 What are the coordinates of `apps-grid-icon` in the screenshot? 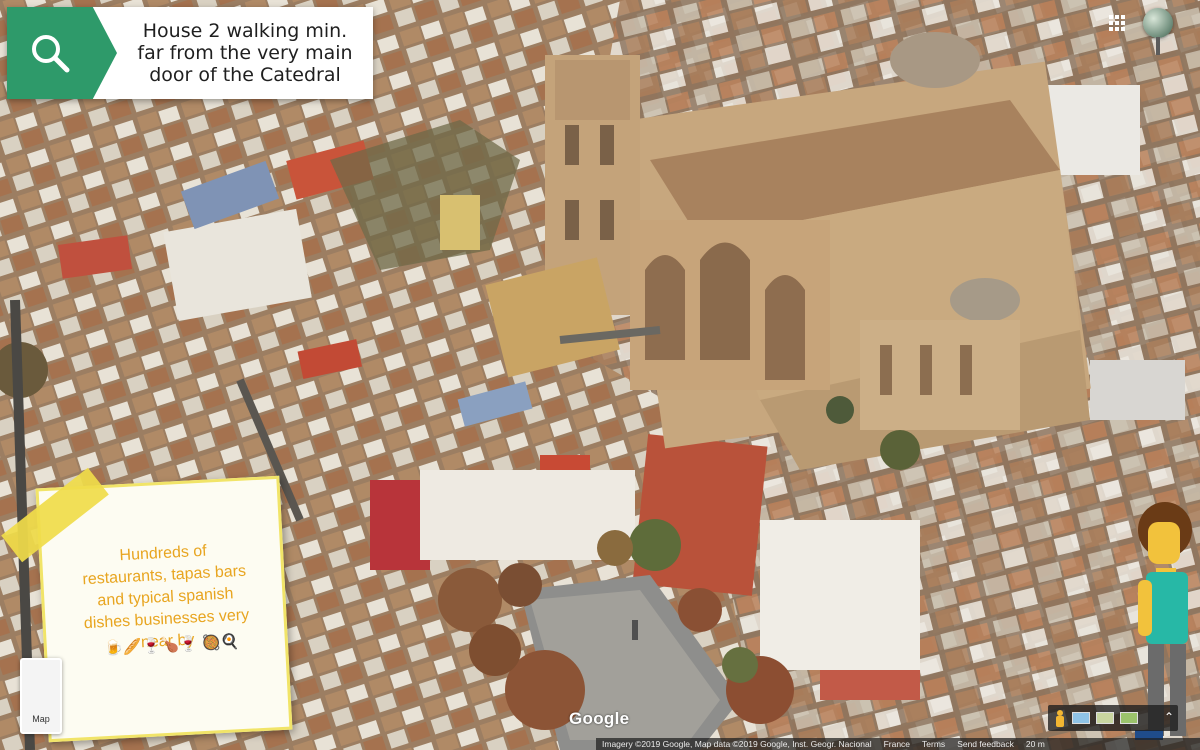 It's located at (1117, 23).